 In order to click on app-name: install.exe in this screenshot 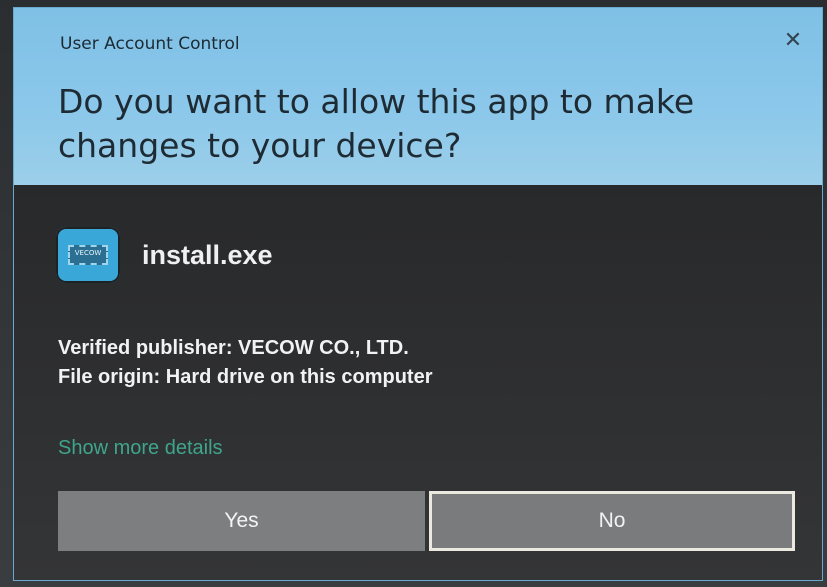, I will do `click(207, 254)`.